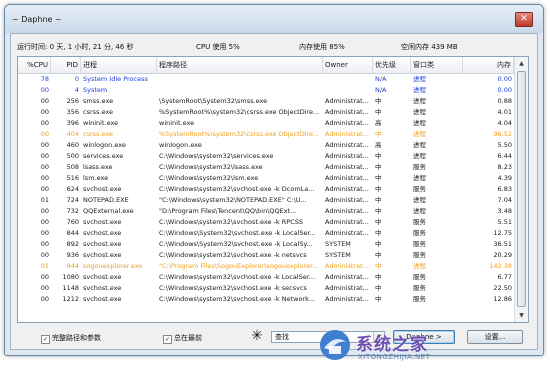  Describe the element at coordinates (115, 79) in the screenshot. I see `cell-process: System Idle Process` at that location.